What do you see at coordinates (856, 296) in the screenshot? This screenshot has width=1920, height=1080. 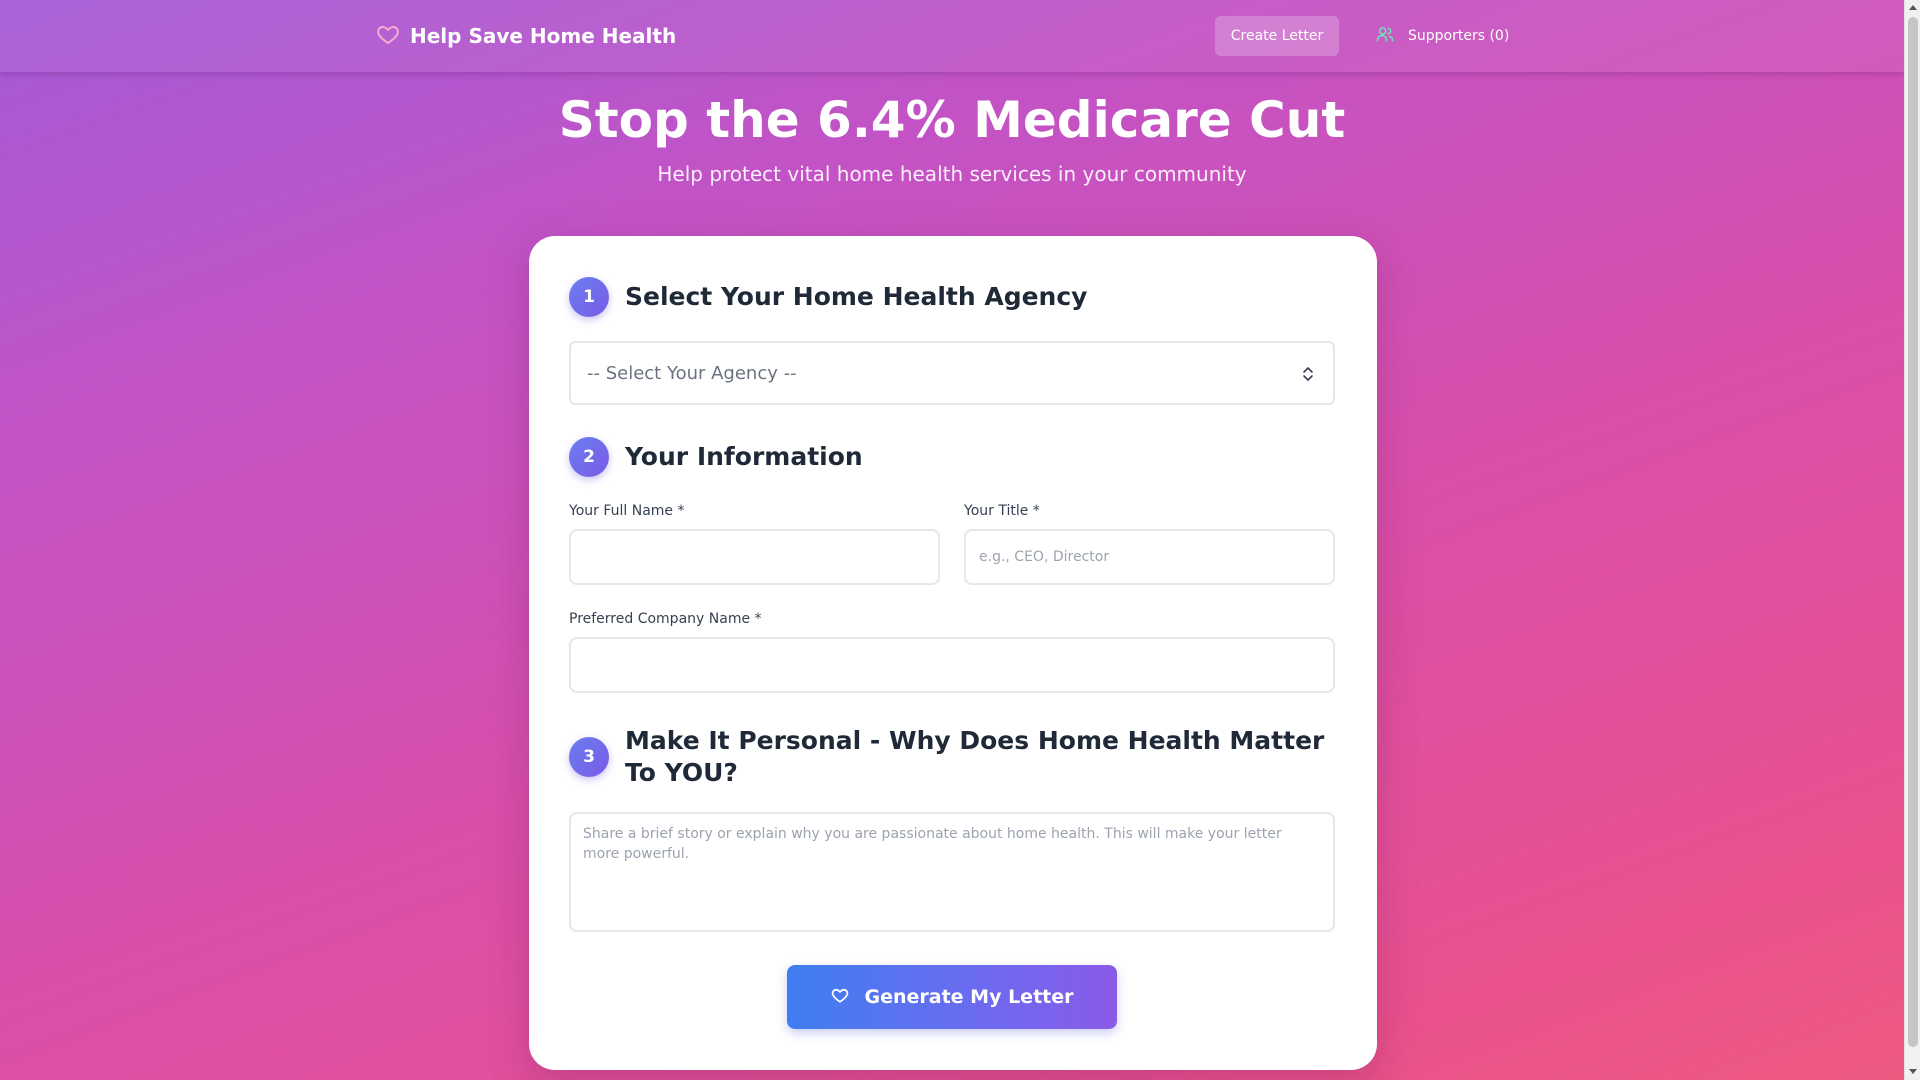 I see `step-1-title: Select Your Home Health Agency` at bounding box center [856, 296].